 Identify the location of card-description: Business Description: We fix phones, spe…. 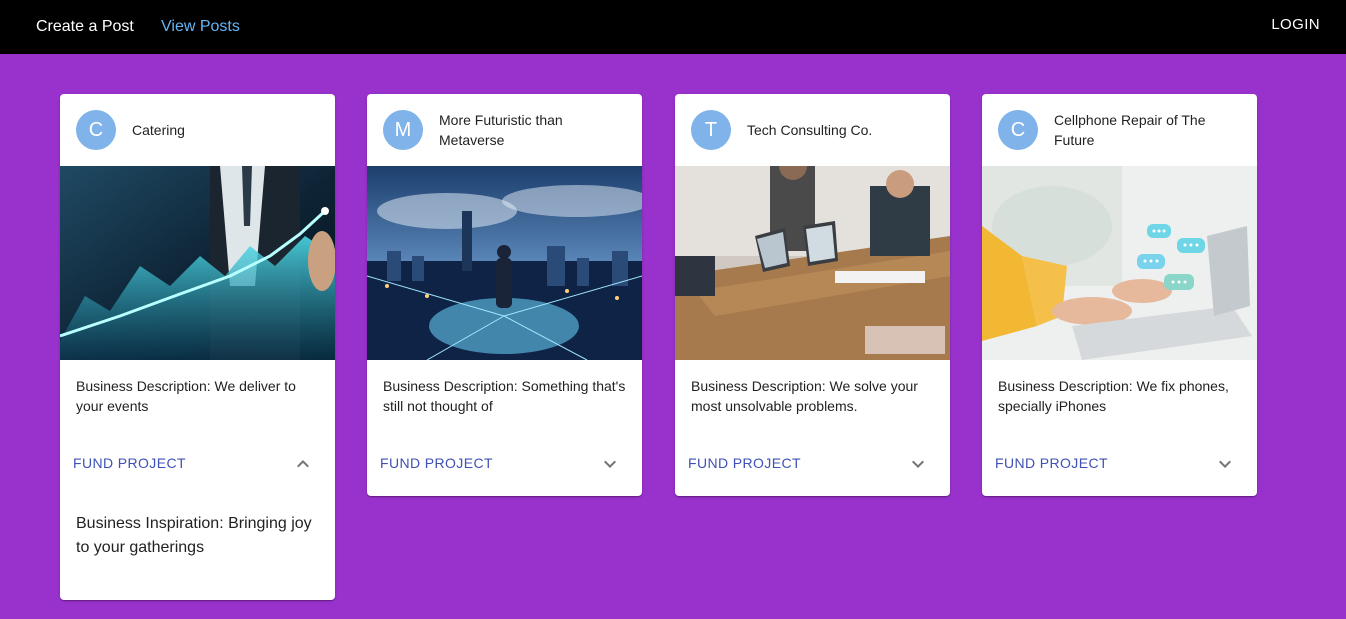
(1113, 396).